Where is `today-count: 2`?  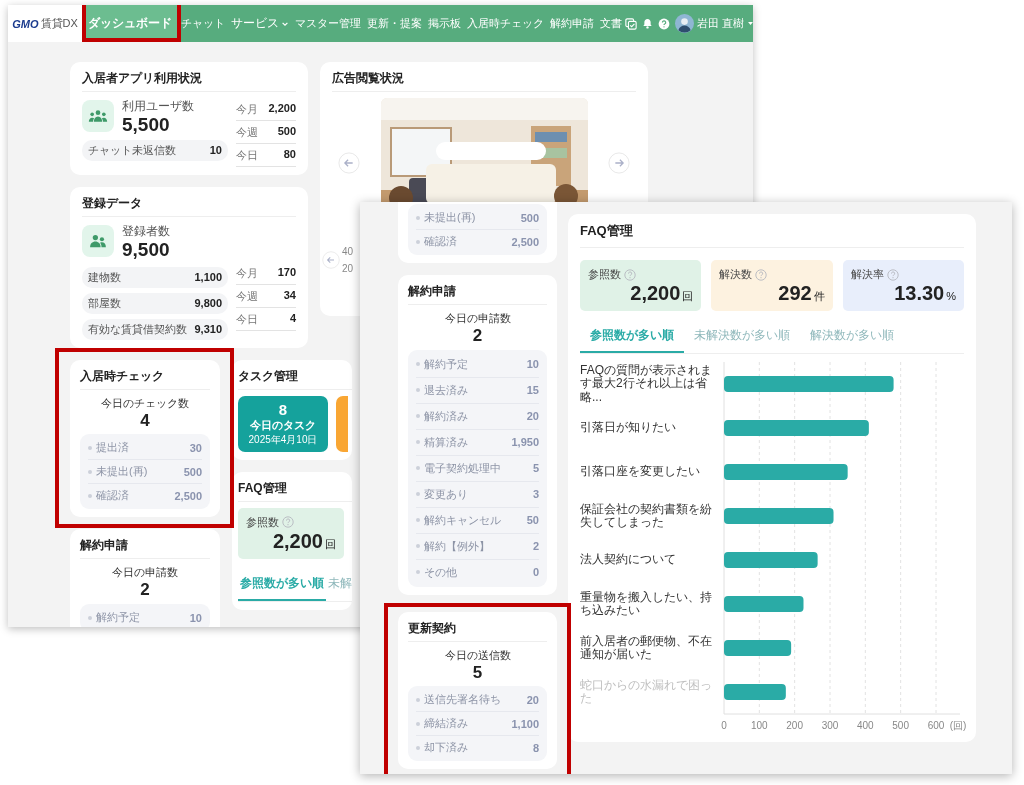
today-count: 2 is located at coordinates (477, 336).